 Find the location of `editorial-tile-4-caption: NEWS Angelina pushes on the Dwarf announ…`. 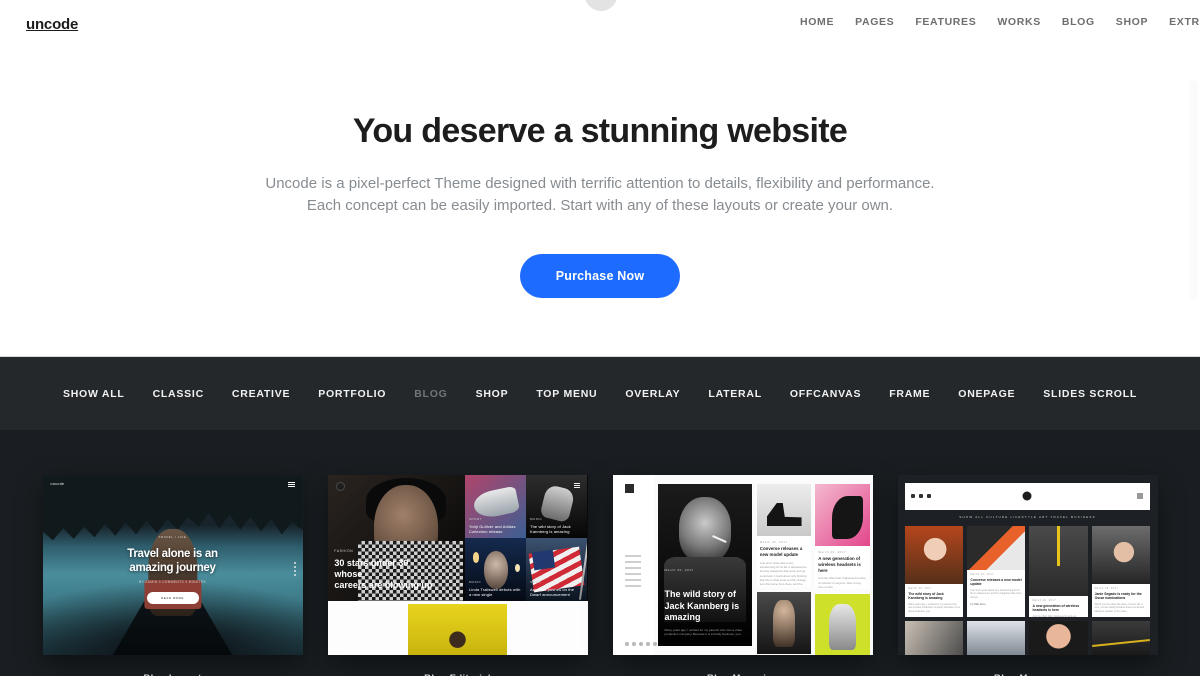

editorial-tile-4-caption: NEWS Angelina pushes on the Dwarf announ… is located at coordinates (557, 588).